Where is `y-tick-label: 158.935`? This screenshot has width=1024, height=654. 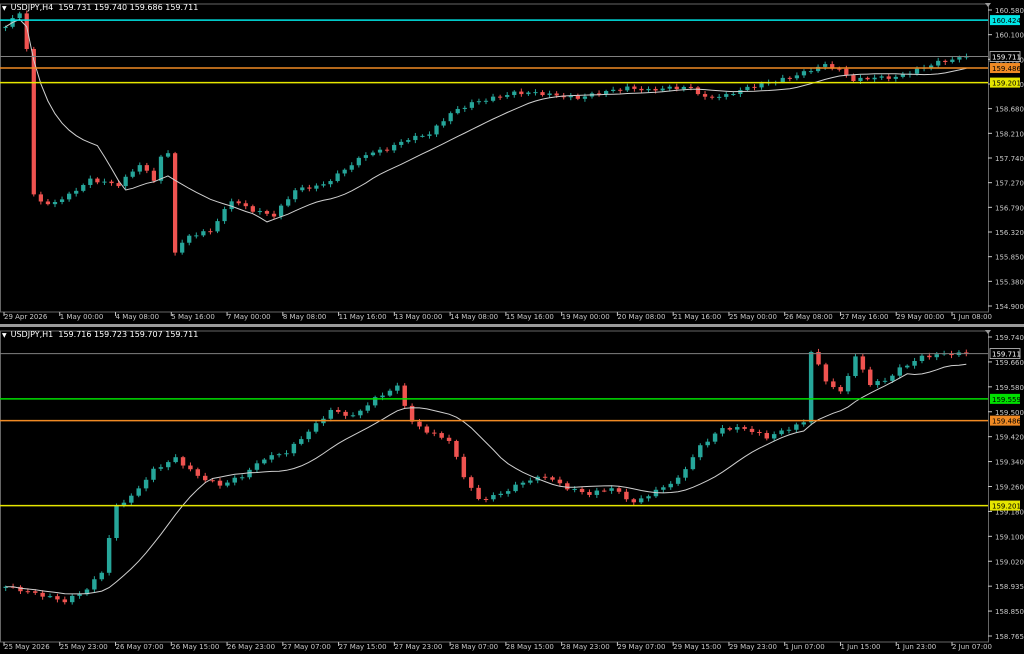 y-tick-label: 158.935 is located at coordinates (1009, 587).